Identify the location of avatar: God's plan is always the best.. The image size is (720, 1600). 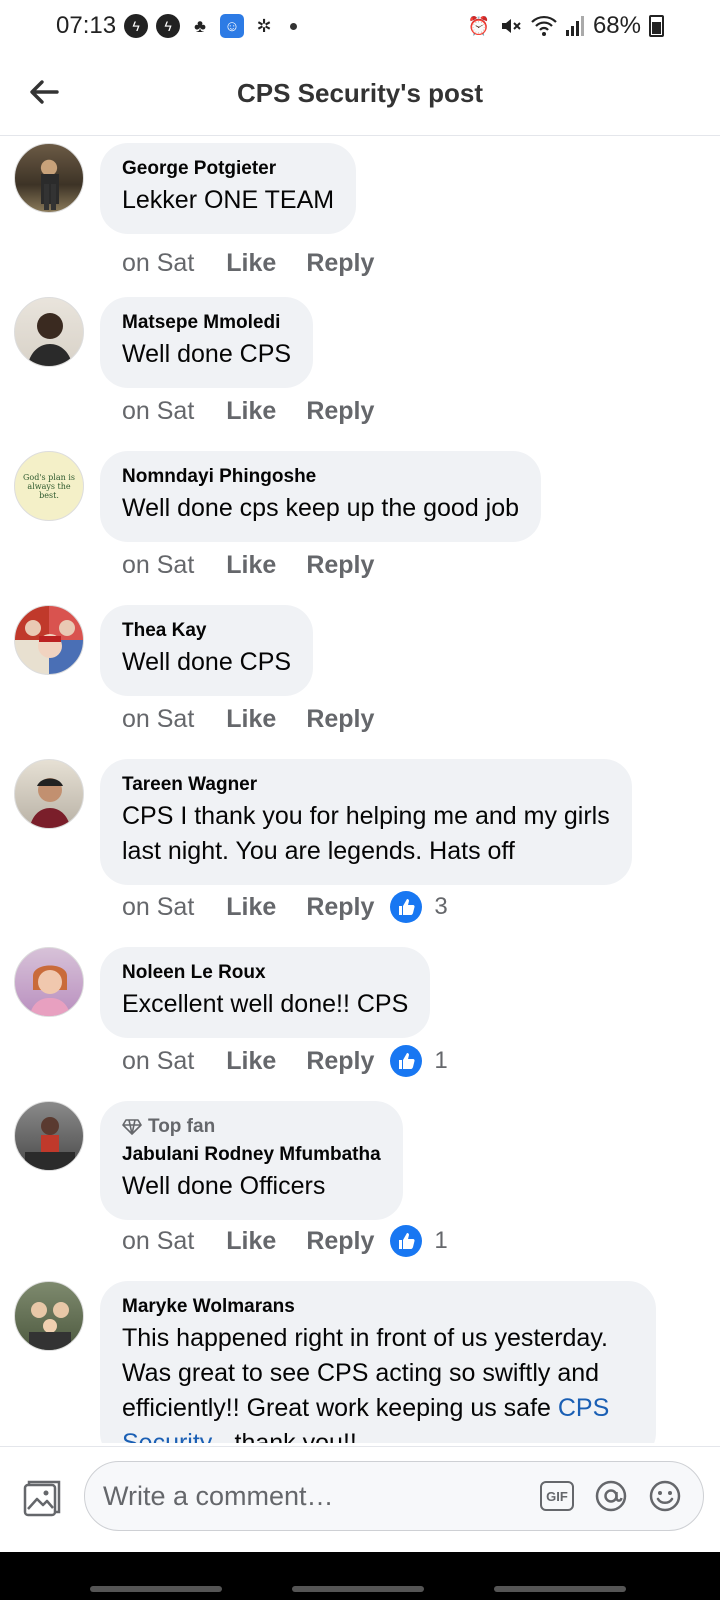
(49, 486).